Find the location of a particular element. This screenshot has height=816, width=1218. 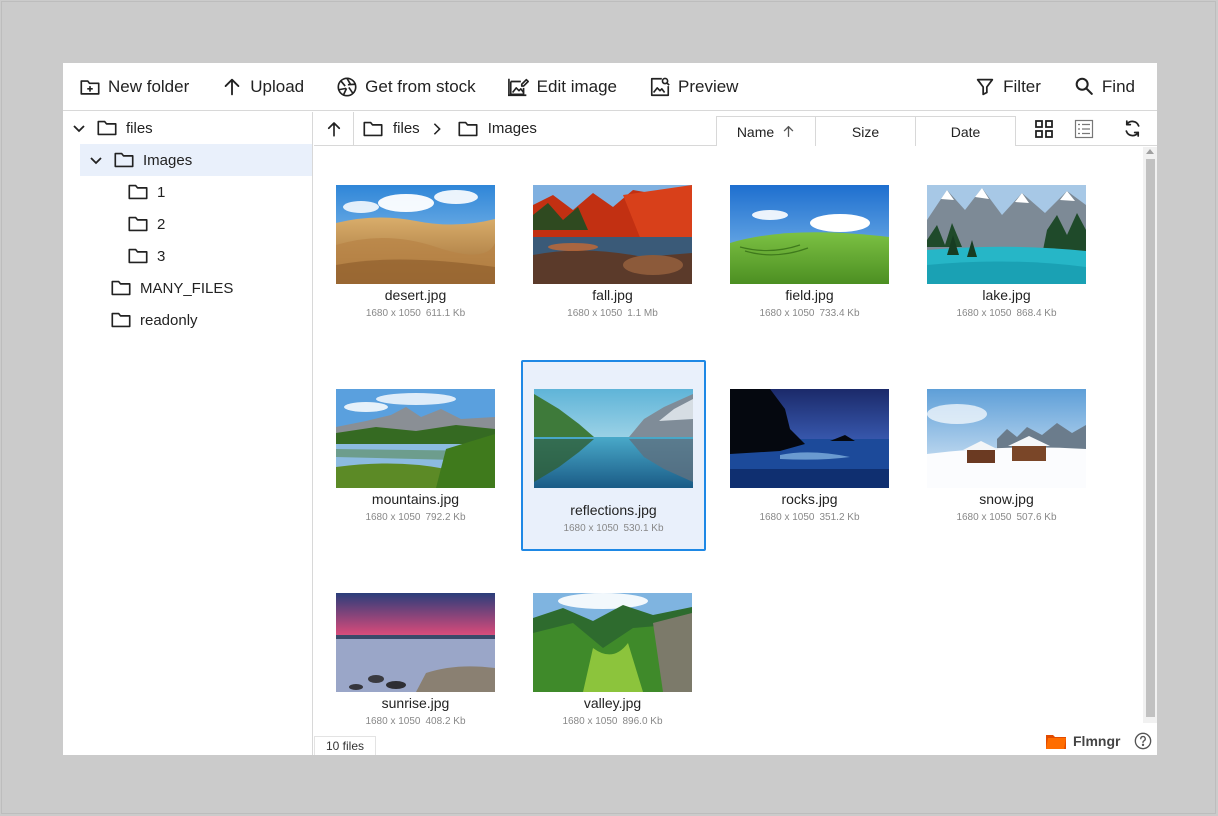

upload-button: Upload is located at coordinates (262, 87).